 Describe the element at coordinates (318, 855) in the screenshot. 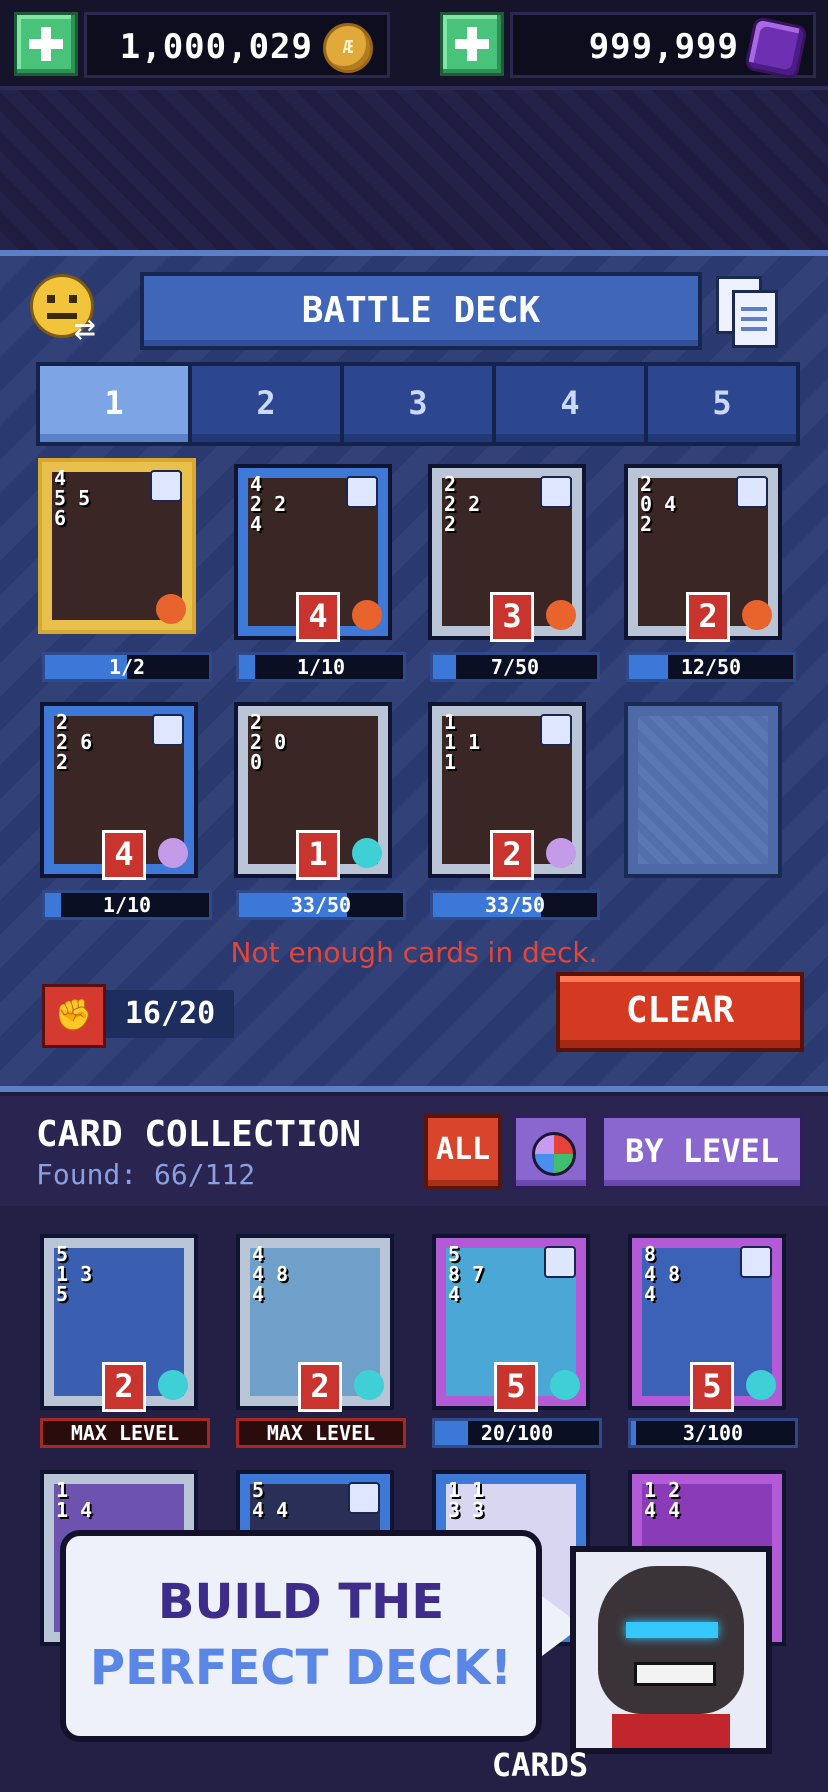

I see `card-cost: 1` at that location.